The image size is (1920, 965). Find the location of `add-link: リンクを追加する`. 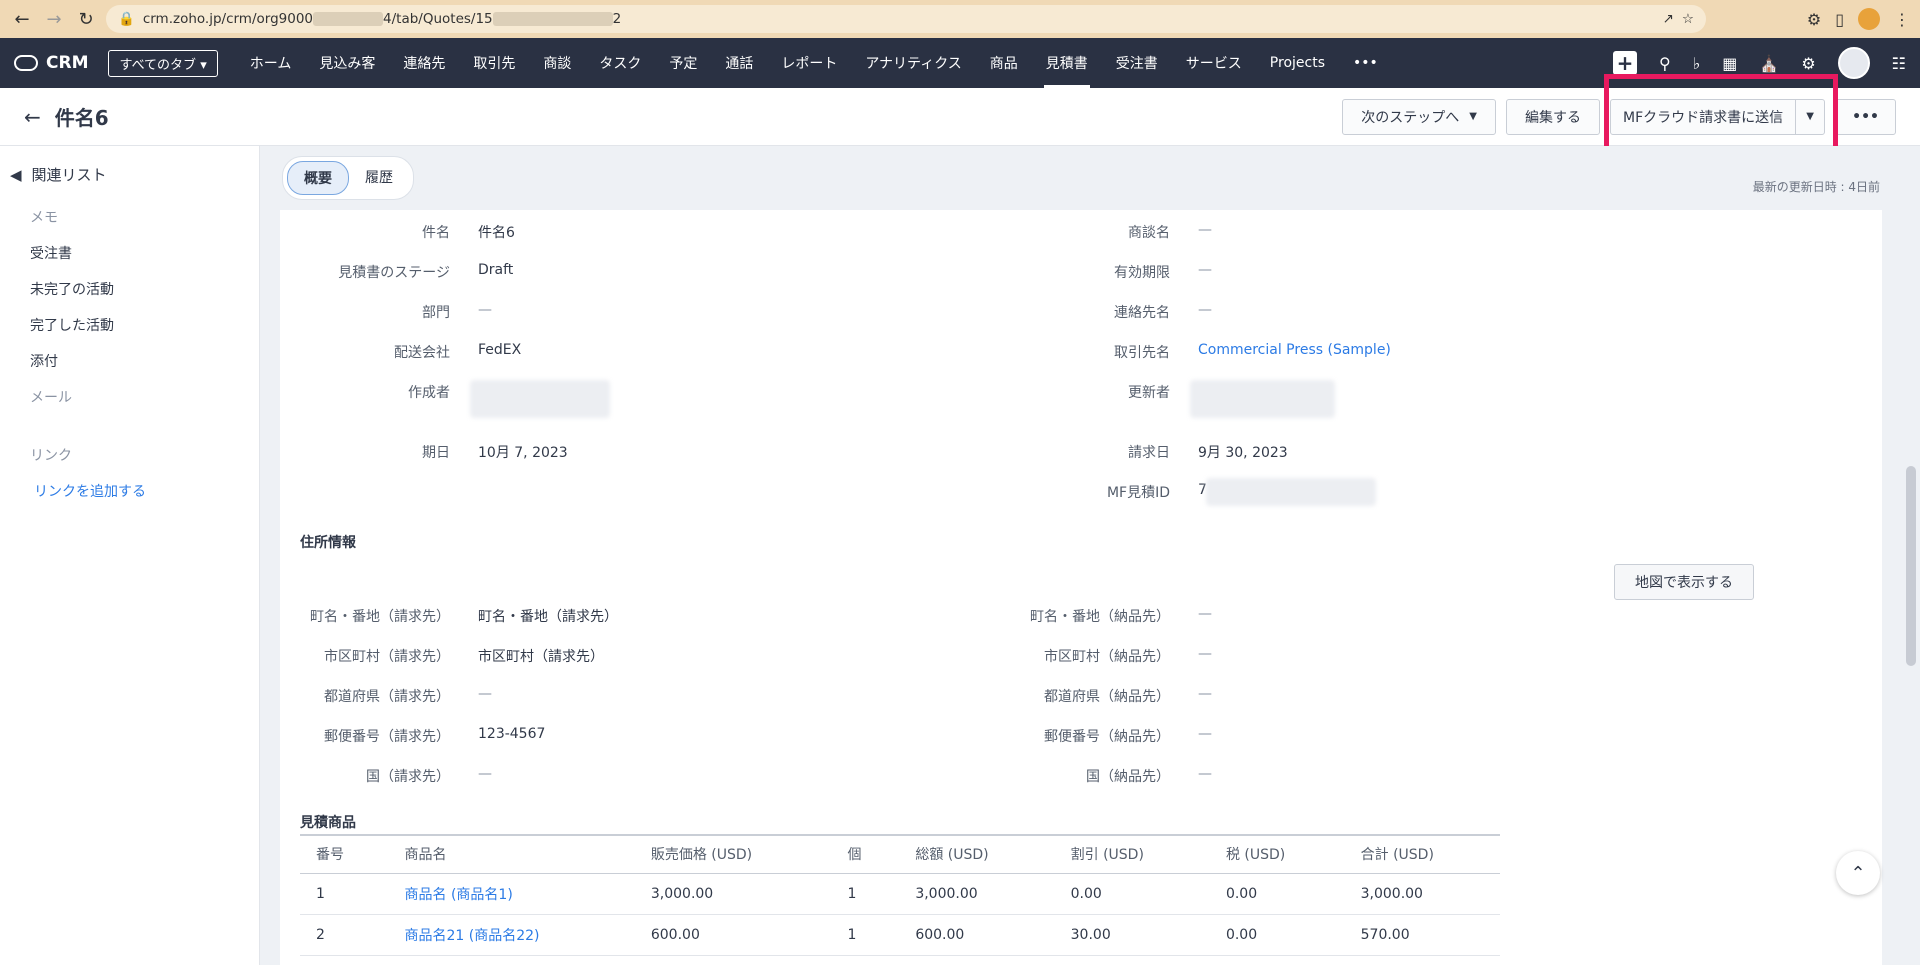

add-link: リンクを追加する is located at coordinates (129, 491).